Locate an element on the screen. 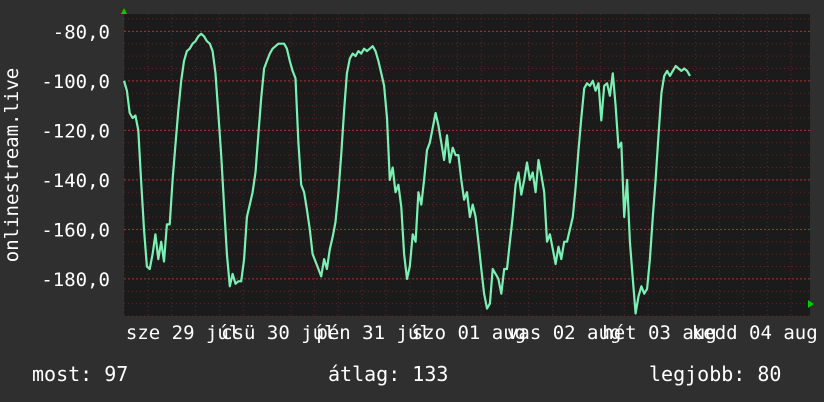  stat-current: most: 97 is located at coordinates (80, 374).